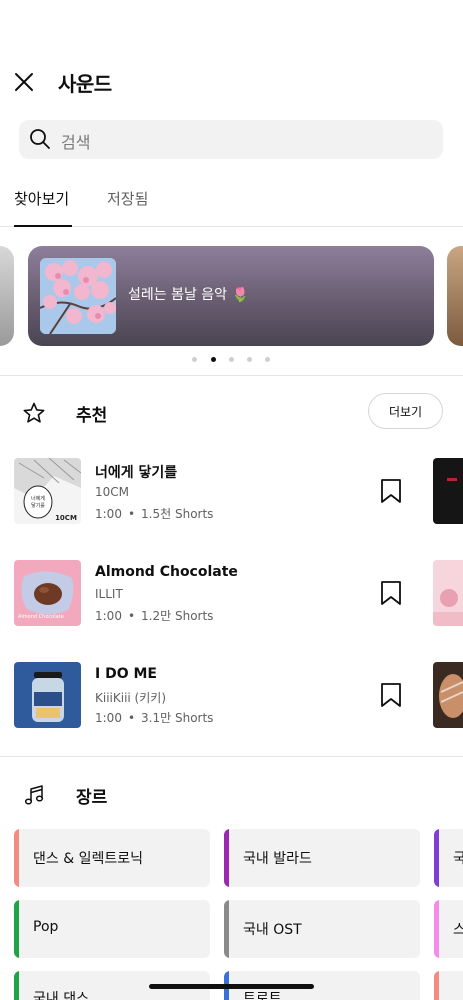 The image size is (463, 1000). What do you see at coordinates (272, 930) in the screenshot?
I see `genre-label: 국내 OST` at bounding box center [272, 930].